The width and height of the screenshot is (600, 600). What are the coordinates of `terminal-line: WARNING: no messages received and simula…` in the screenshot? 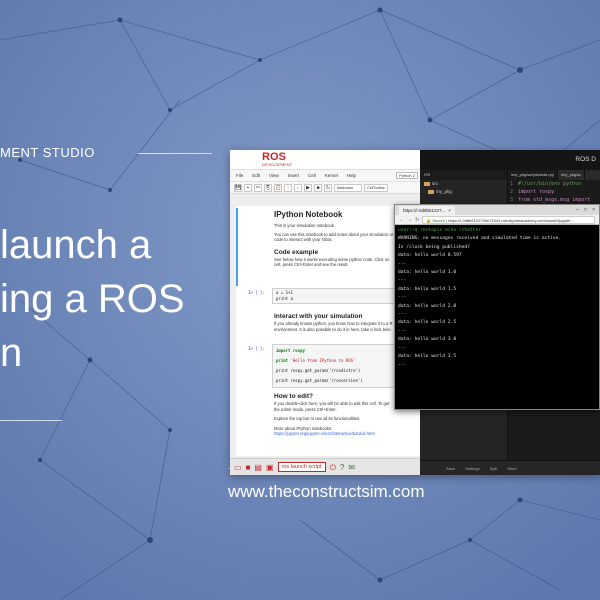 It's located at (480, 239).